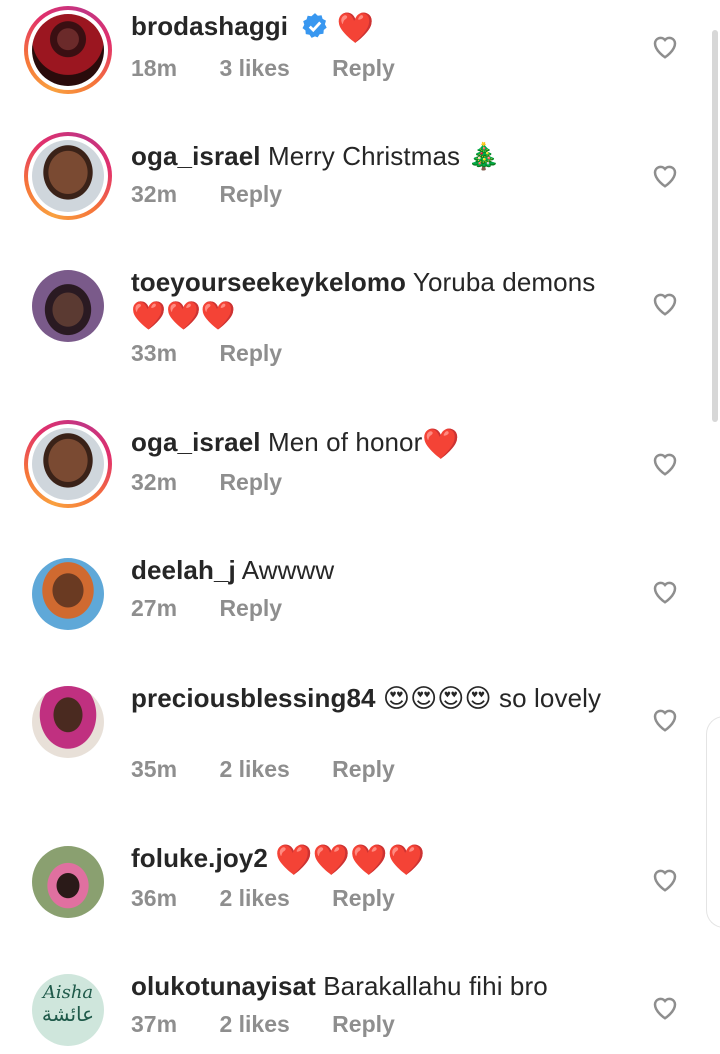 This screenshot has height=1054, width=720. What do you see at coordinates (345, 442) in the screenshot?
I see `comment-text: Men of honor` at bounding box center [345, 442].